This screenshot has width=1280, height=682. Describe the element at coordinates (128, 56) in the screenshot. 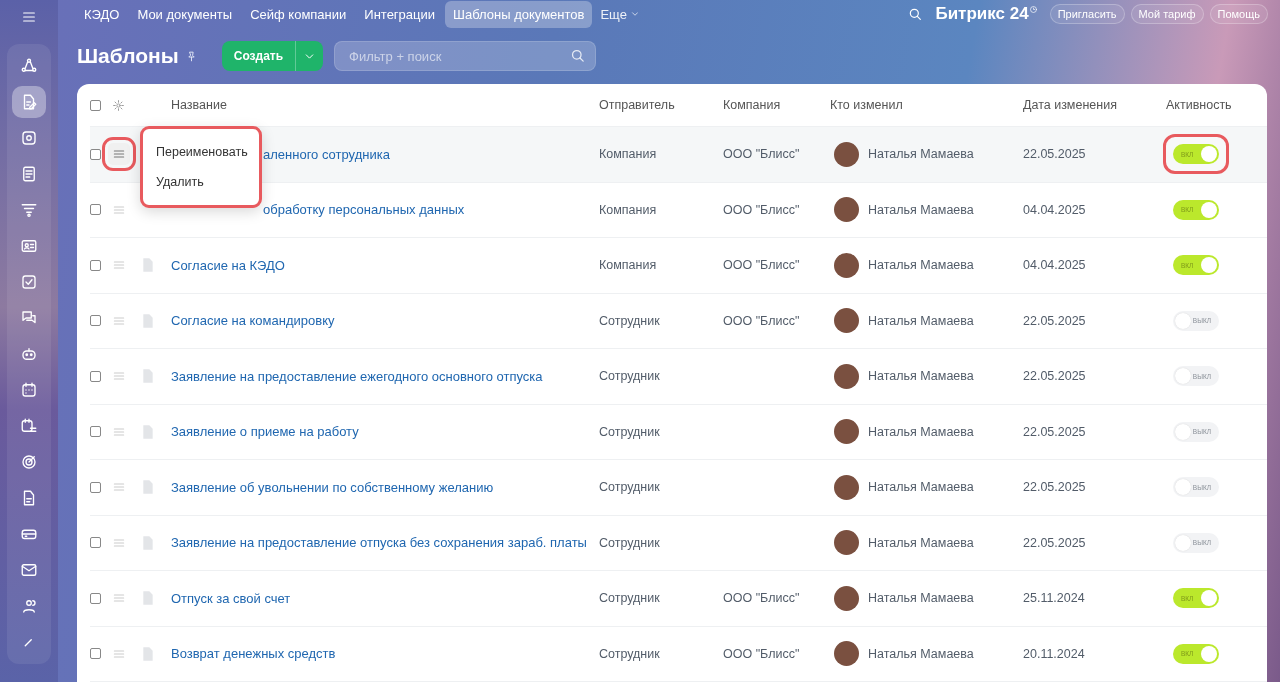

I see `page-title: Шаблоны` at that location.